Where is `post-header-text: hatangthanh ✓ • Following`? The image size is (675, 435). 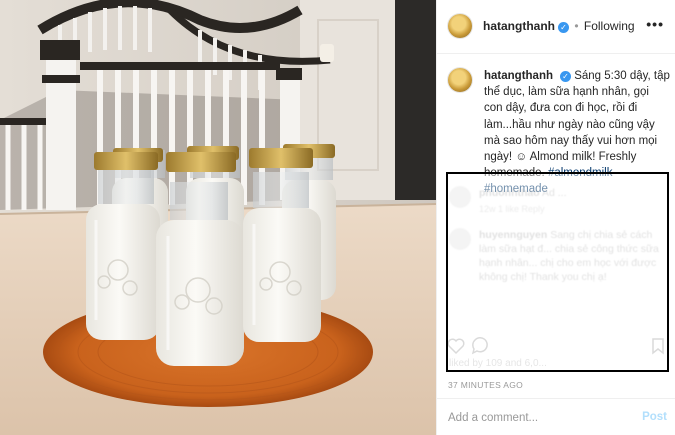
post-header-text: hatangthanh ✓ • Following is located at coordinates (559, 26).